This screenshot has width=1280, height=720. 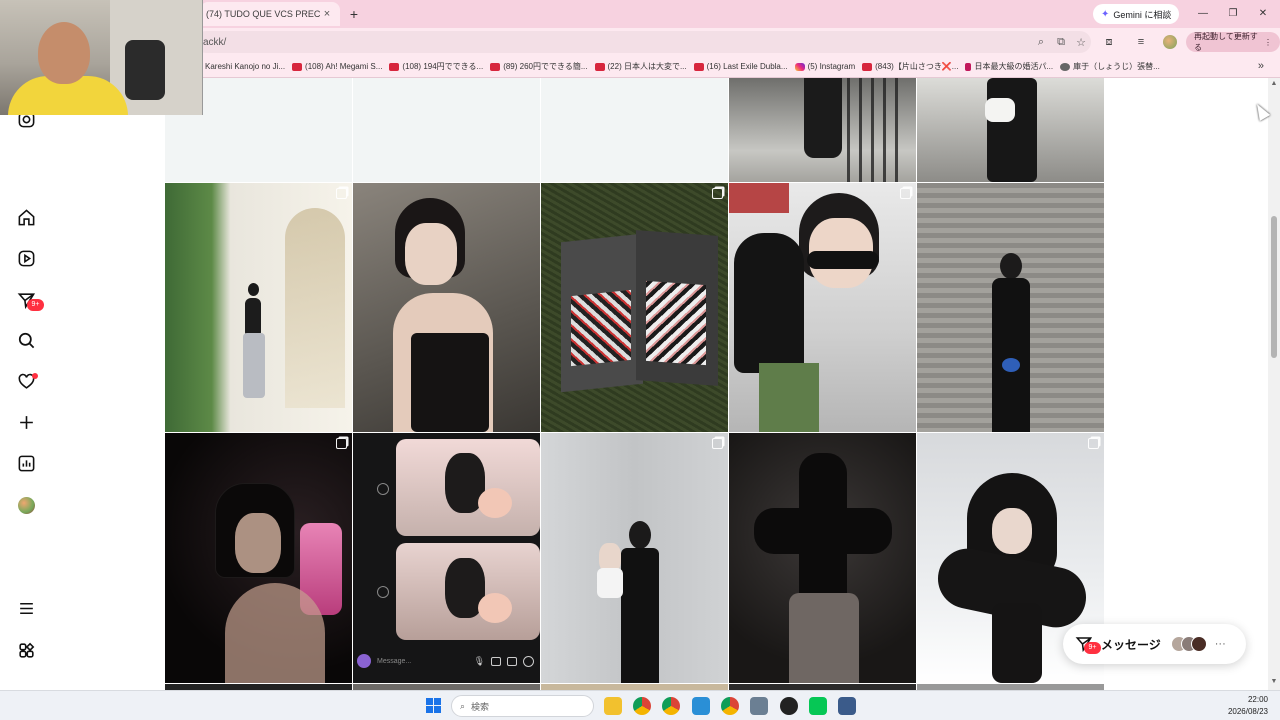 I want to click on taskbar-search: ⌕ 検索, so click(x=522, y=706).